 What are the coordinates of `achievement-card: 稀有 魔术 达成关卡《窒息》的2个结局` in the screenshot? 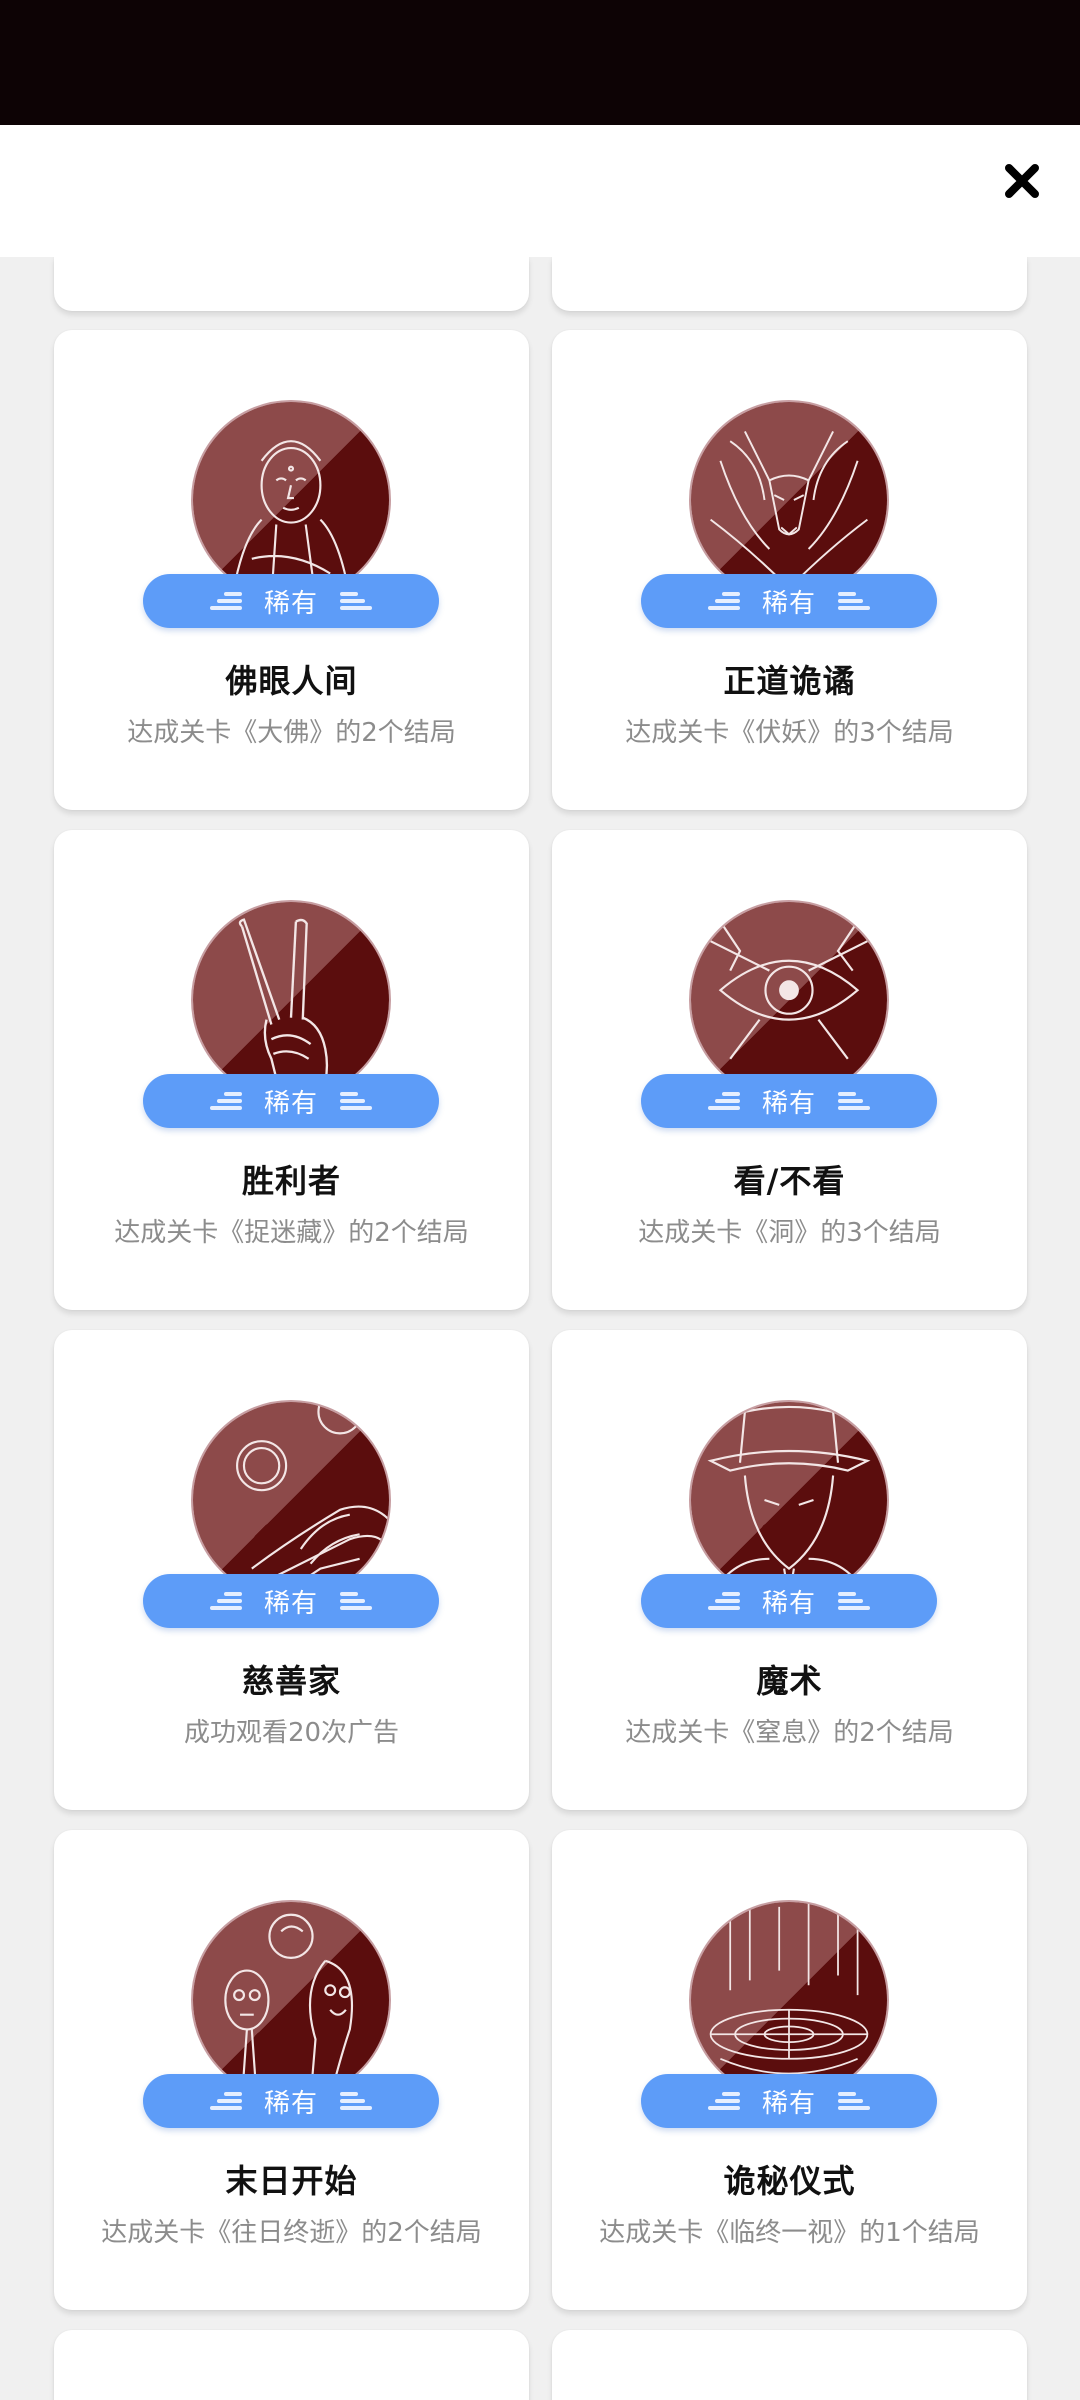 It's located at (789, 1570).